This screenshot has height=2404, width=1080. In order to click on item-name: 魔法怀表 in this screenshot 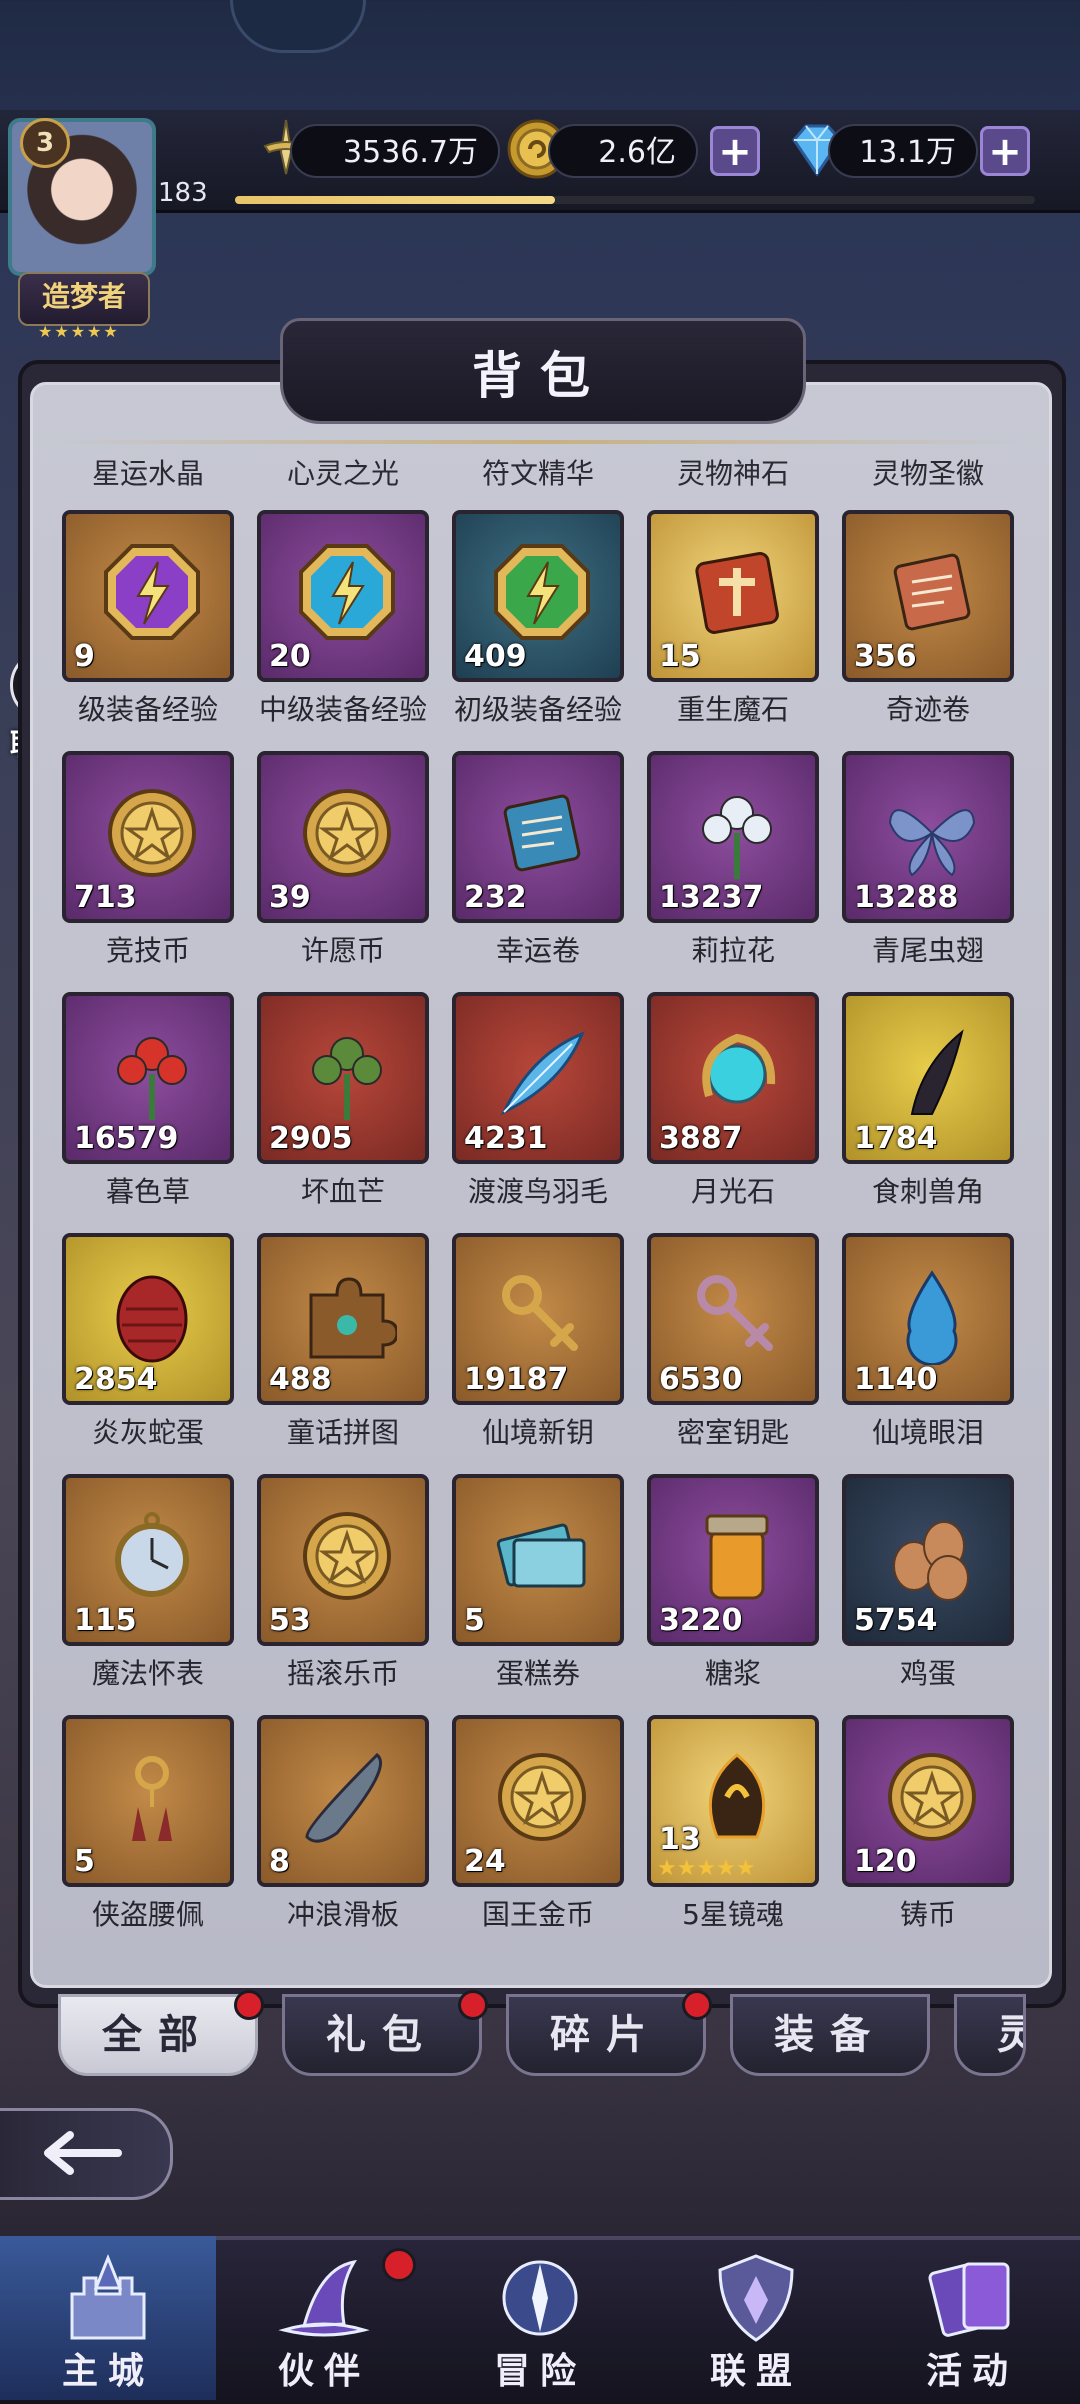, I will do `click(147, 1673)`.